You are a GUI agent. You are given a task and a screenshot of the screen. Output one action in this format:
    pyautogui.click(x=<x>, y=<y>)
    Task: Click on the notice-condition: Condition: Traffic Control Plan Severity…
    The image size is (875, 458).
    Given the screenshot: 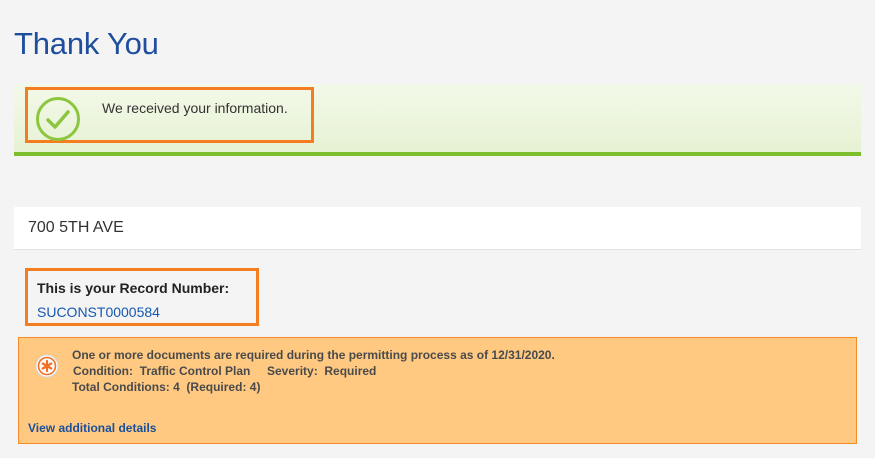 What is the action you would take?
    pyautogui.click(x=225, y=371)
    